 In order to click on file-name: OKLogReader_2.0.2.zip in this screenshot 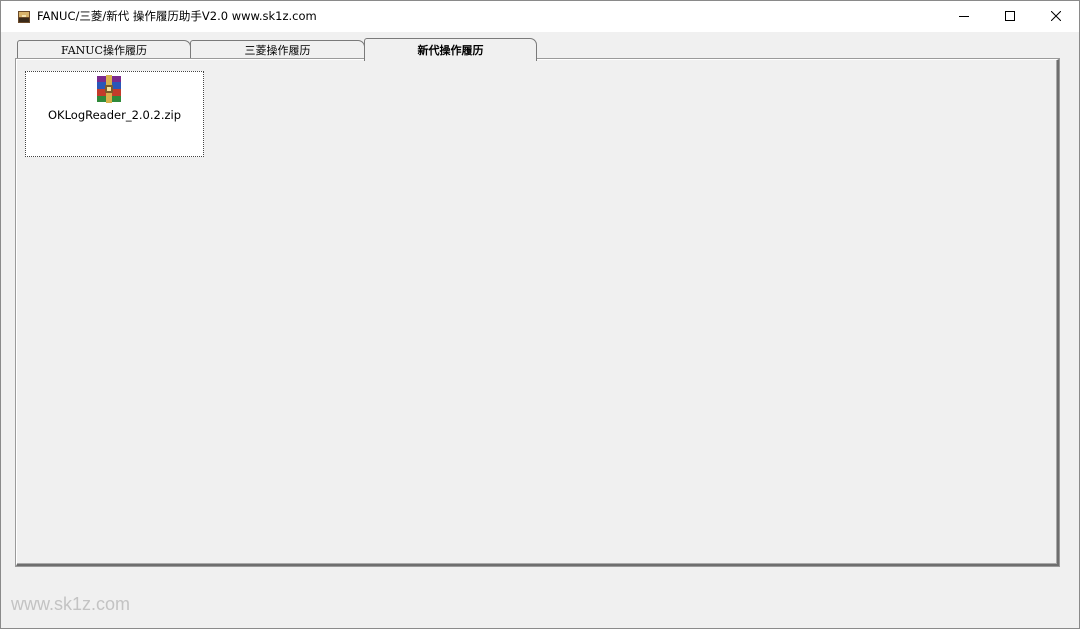, I will do `click(114, 115)`.